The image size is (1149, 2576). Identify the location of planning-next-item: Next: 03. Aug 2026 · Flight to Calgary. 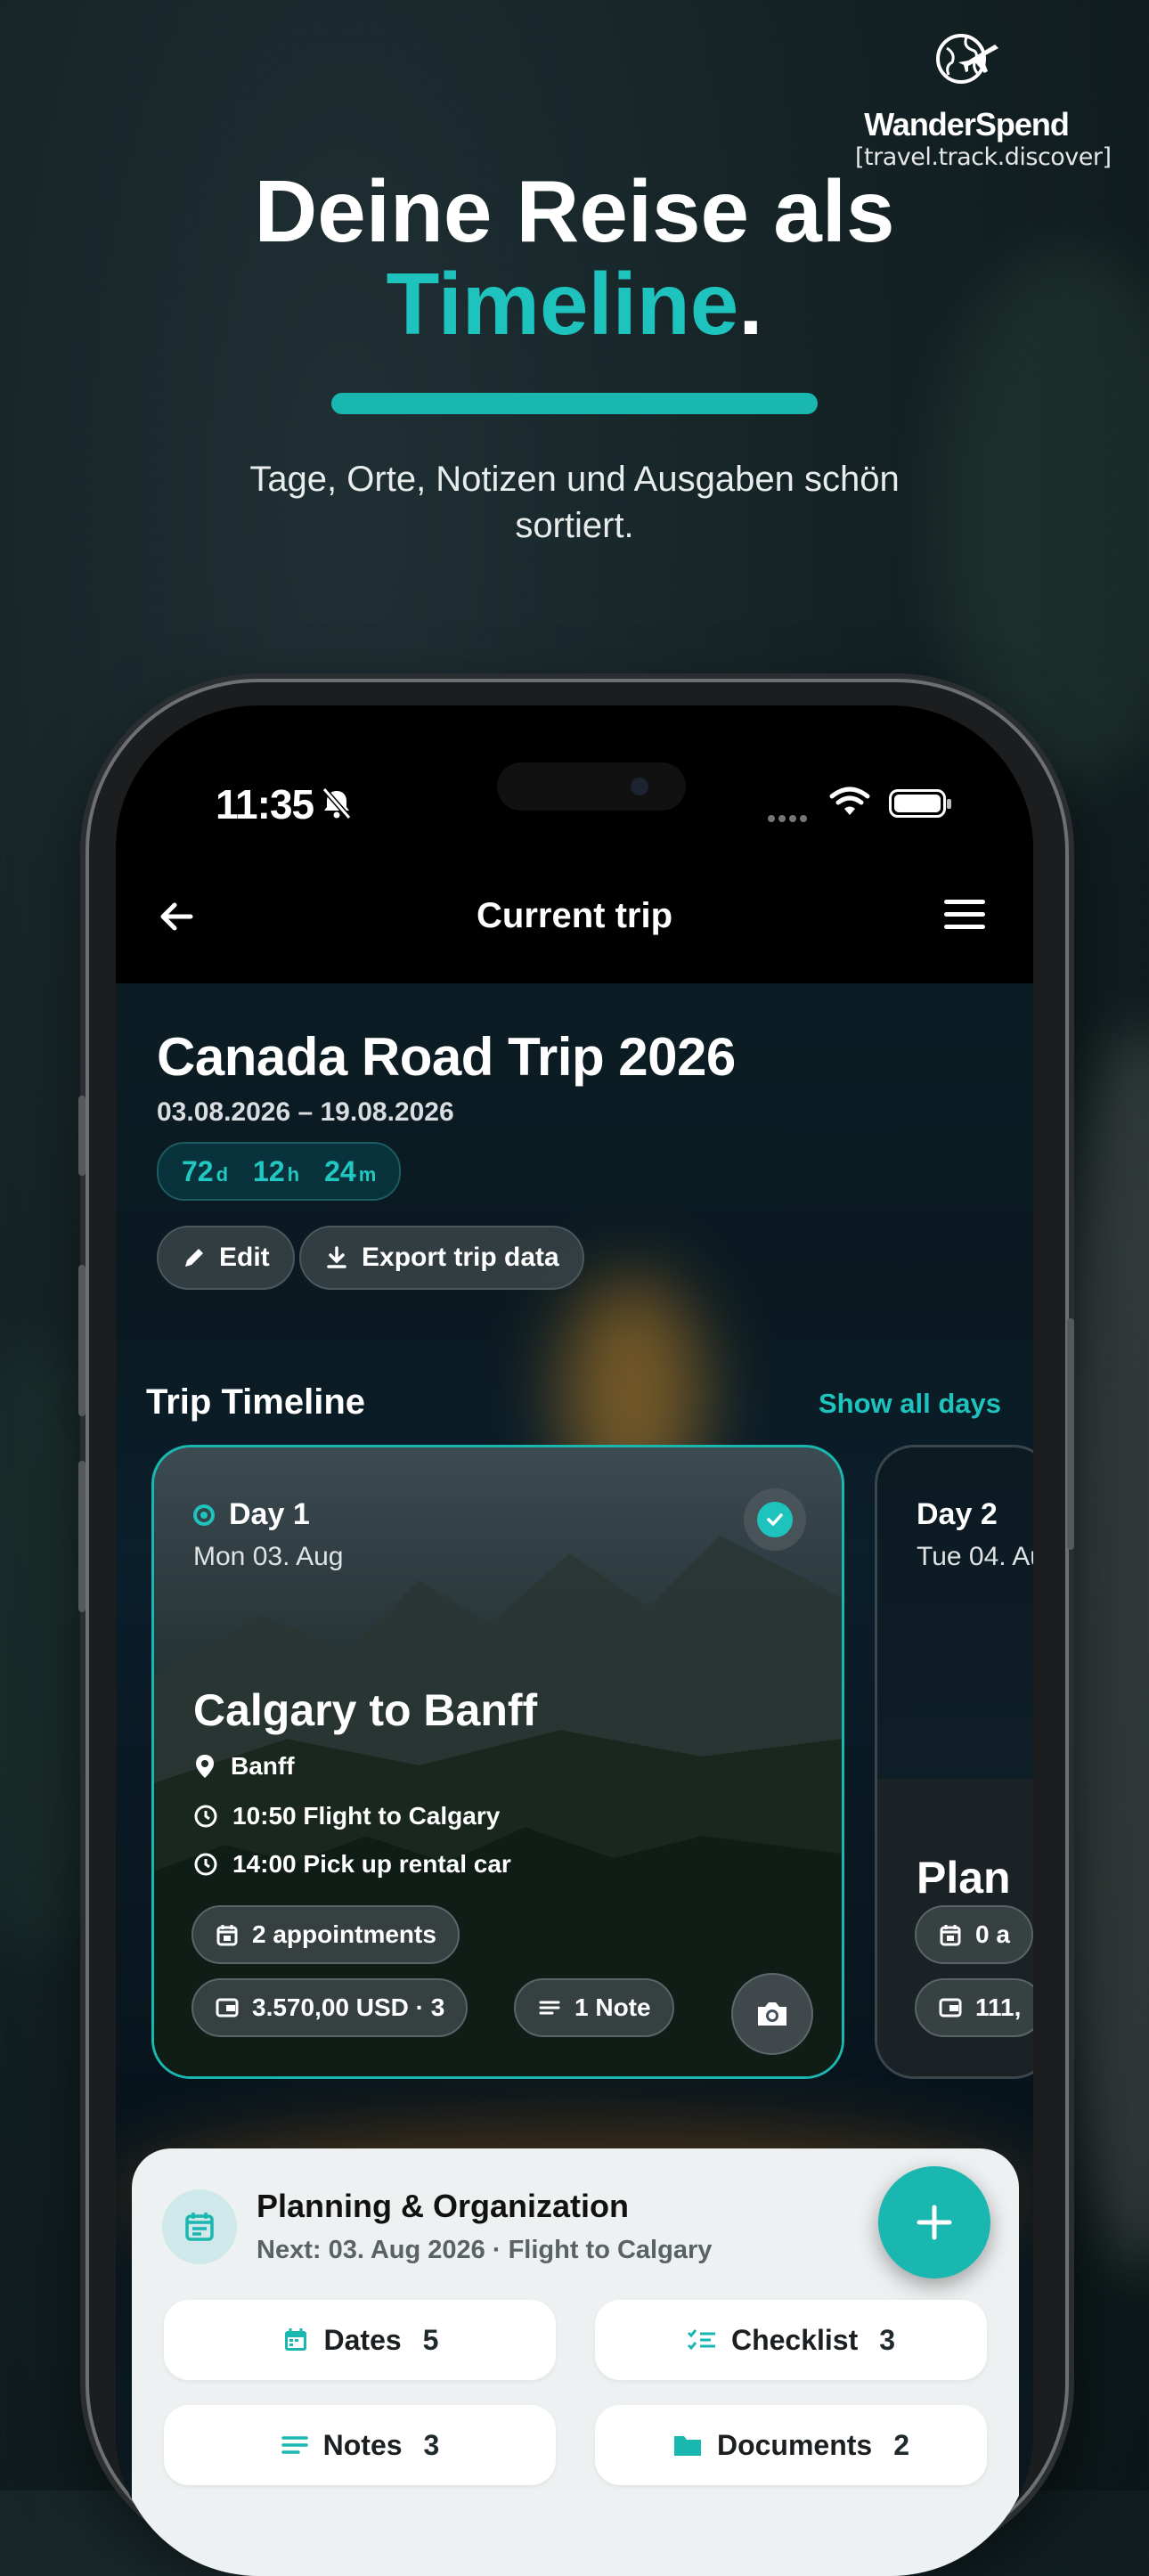
(485, 2250).